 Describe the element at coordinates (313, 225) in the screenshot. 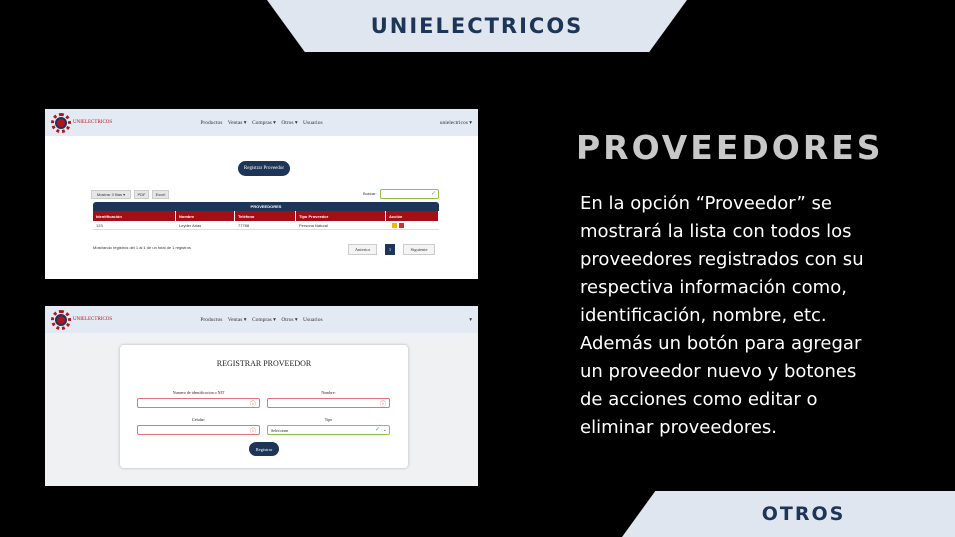

I see `cell-tipo: Persona Natural` at that location.